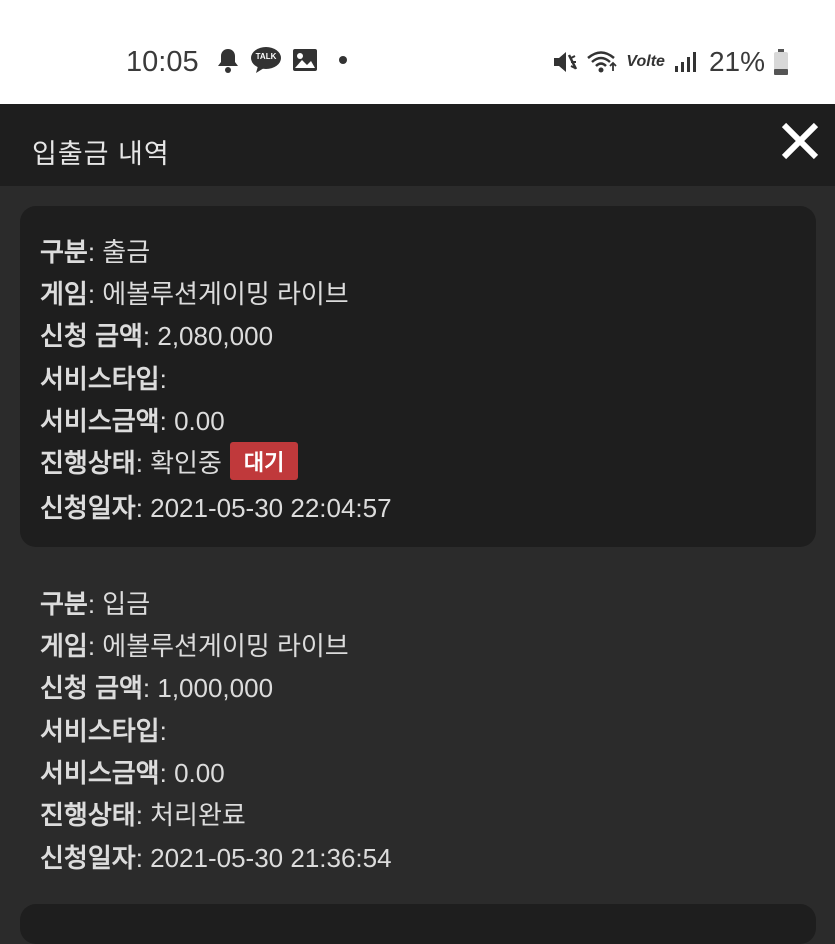 This screenshot has width=835, height=944. Describe the element at coordinates (228, 60) in the screenshot. I see `bell-icon` at that location.